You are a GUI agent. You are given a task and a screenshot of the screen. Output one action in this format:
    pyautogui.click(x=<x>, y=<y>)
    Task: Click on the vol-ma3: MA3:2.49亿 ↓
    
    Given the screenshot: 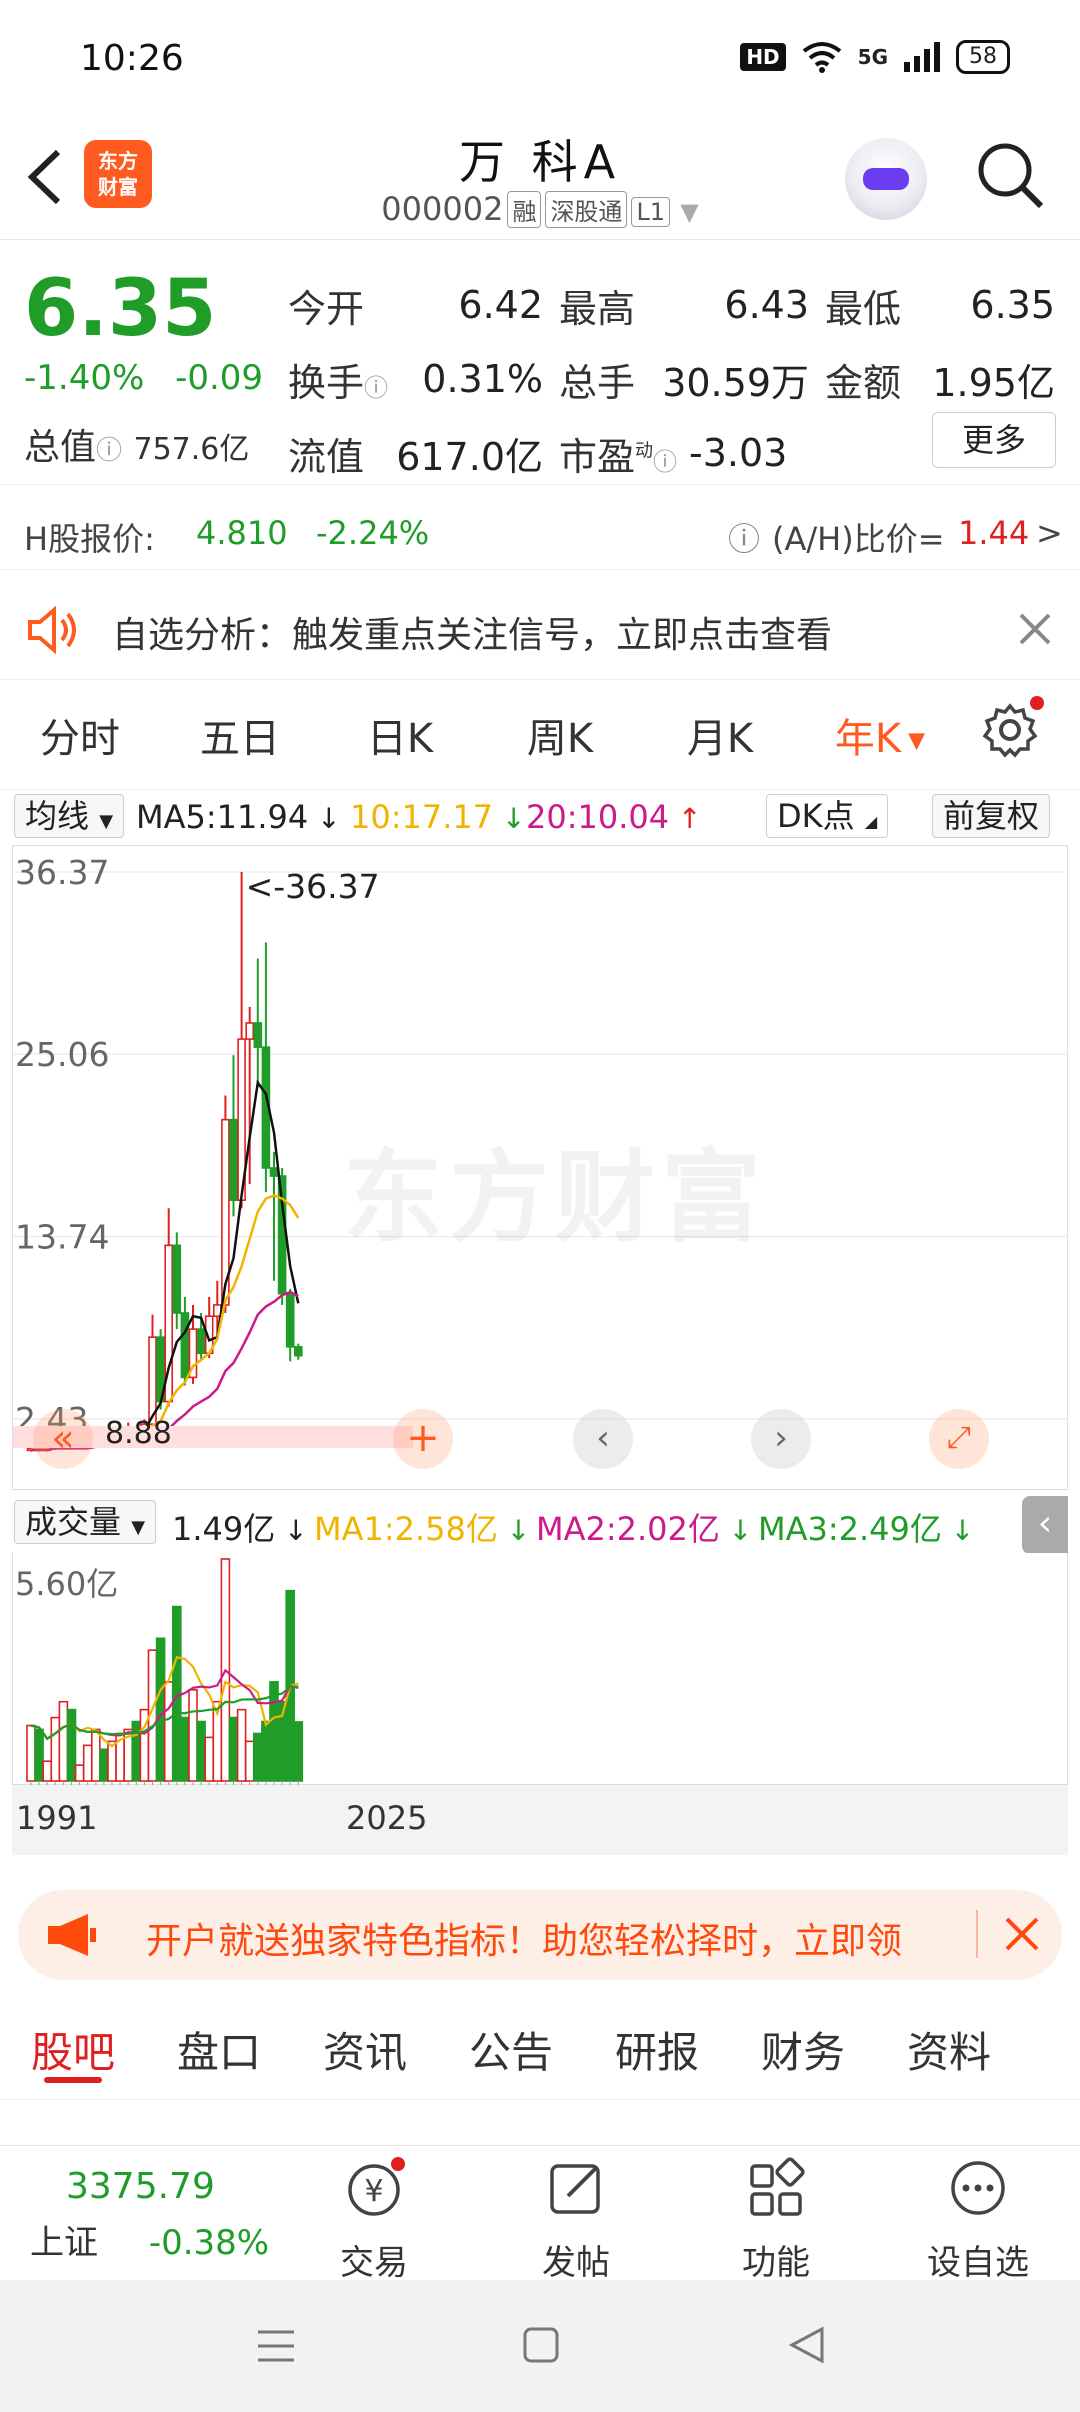 What is the action you would take?
    pyautogui.click(x=866, y=1529)
    